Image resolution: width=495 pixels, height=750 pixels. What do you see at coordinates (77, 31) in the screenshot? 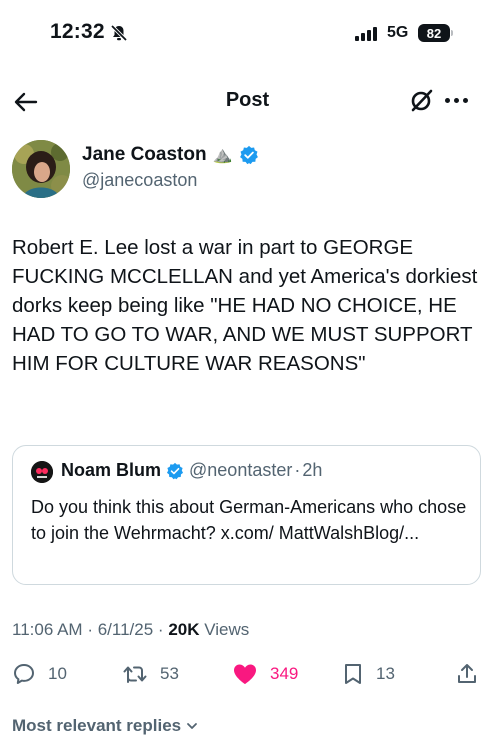
I see `status-time: 12:32` at bounding box center [77, 31].